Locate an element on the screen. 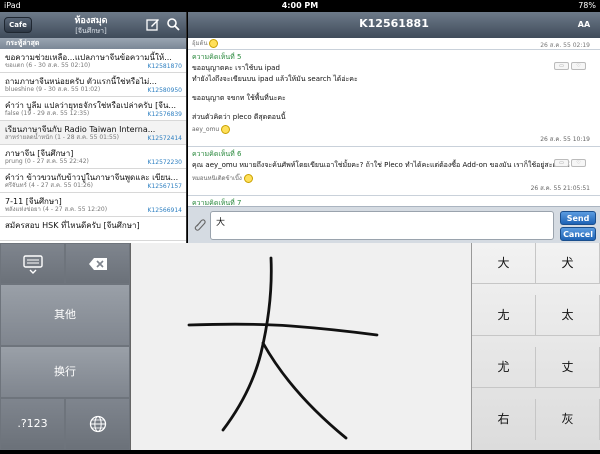 The height and width of the screenshot is (454, 600). right-nav-bar: K12561881 AA is located at coordinates (394, 25).